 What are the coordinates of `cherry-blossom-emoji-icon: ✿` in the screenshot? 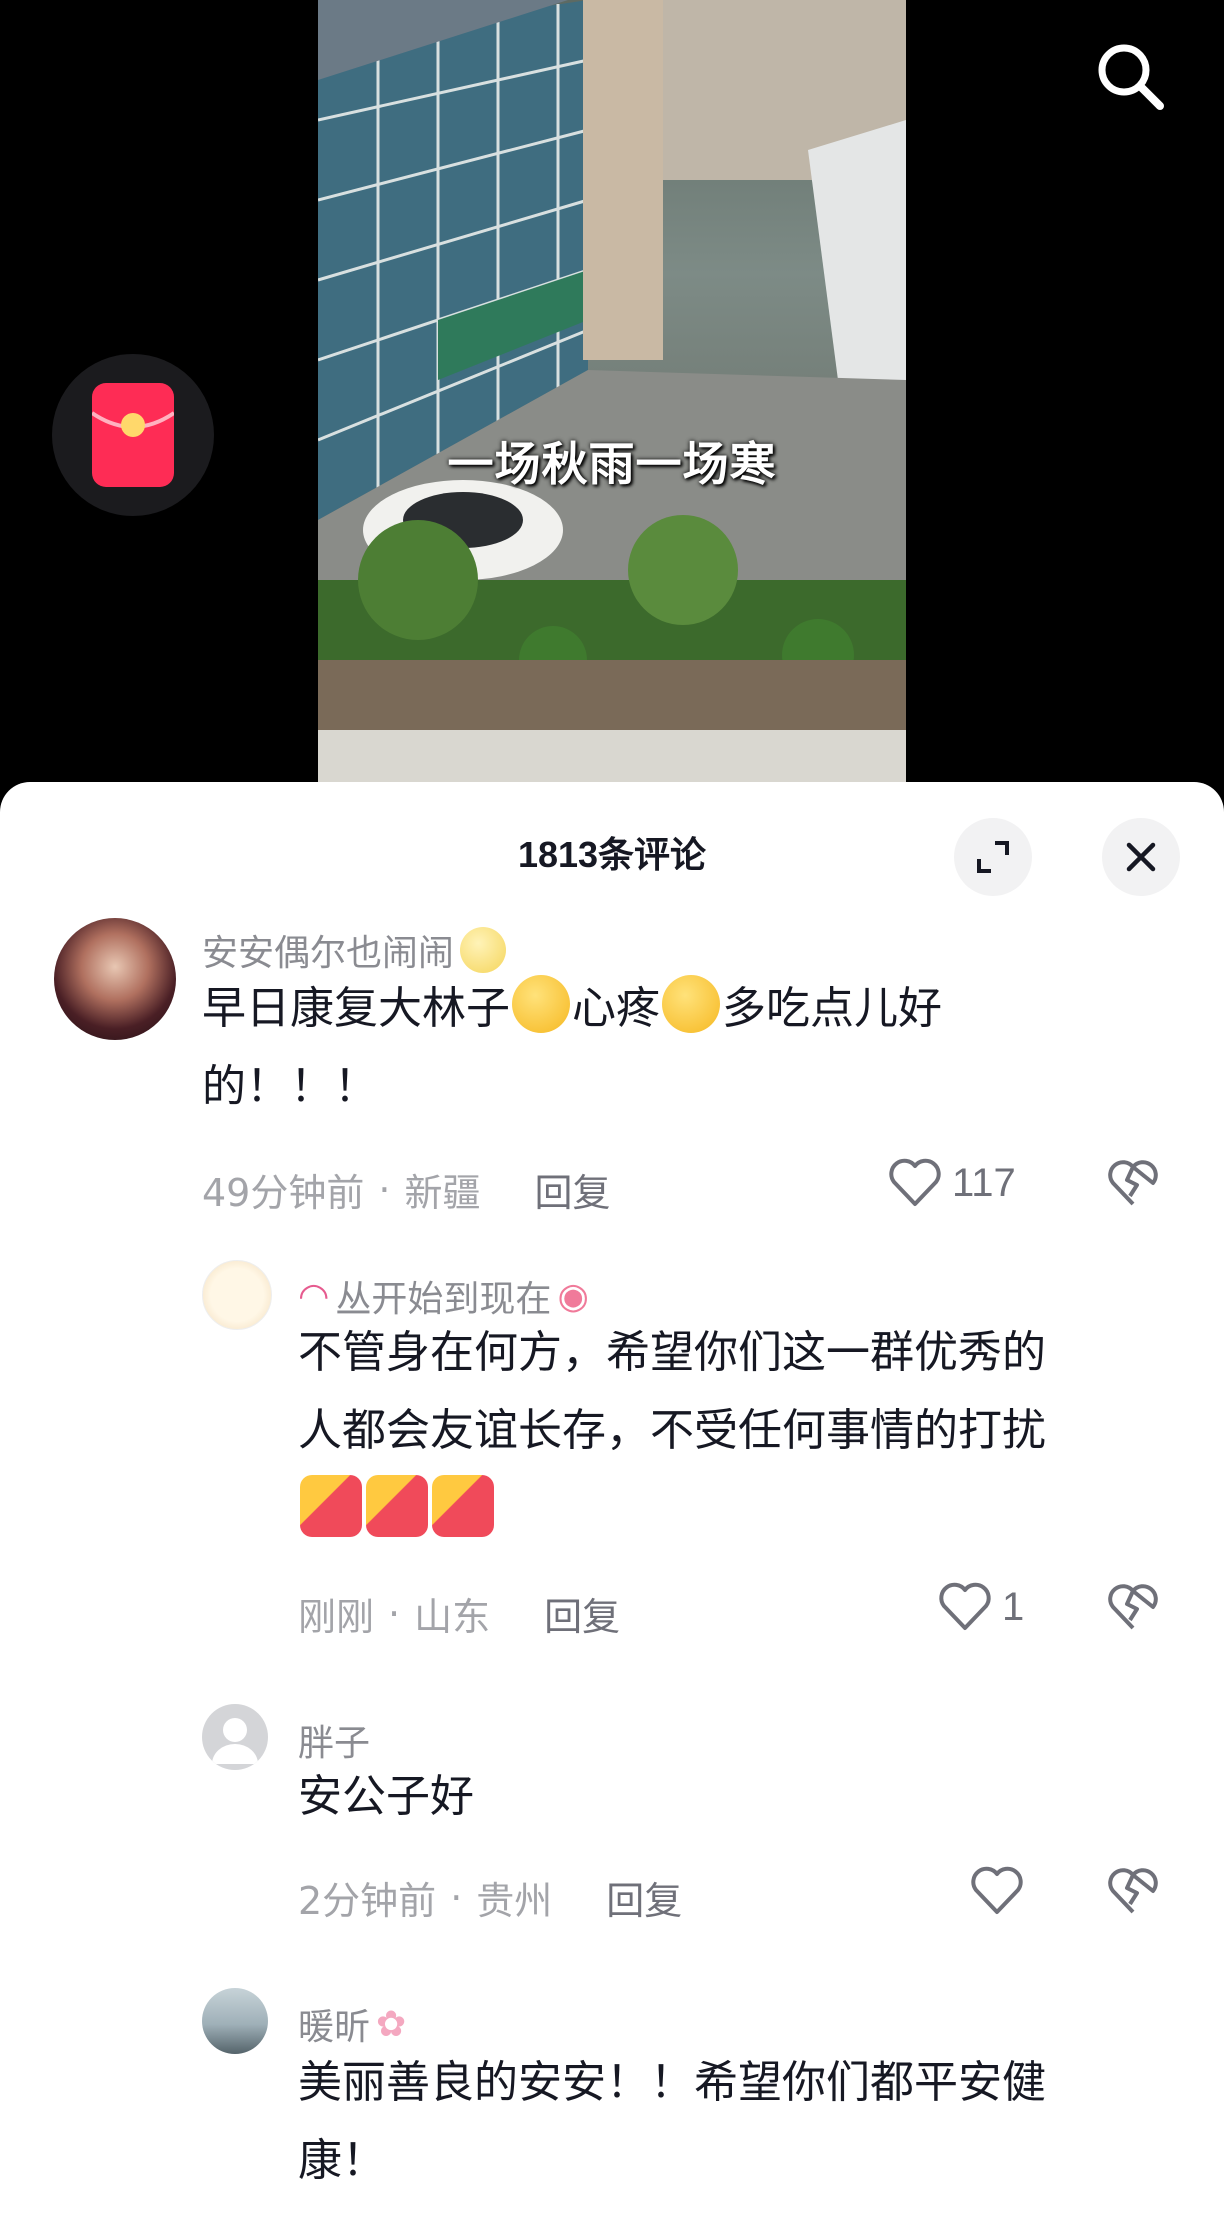 It's located at (391, 2024).